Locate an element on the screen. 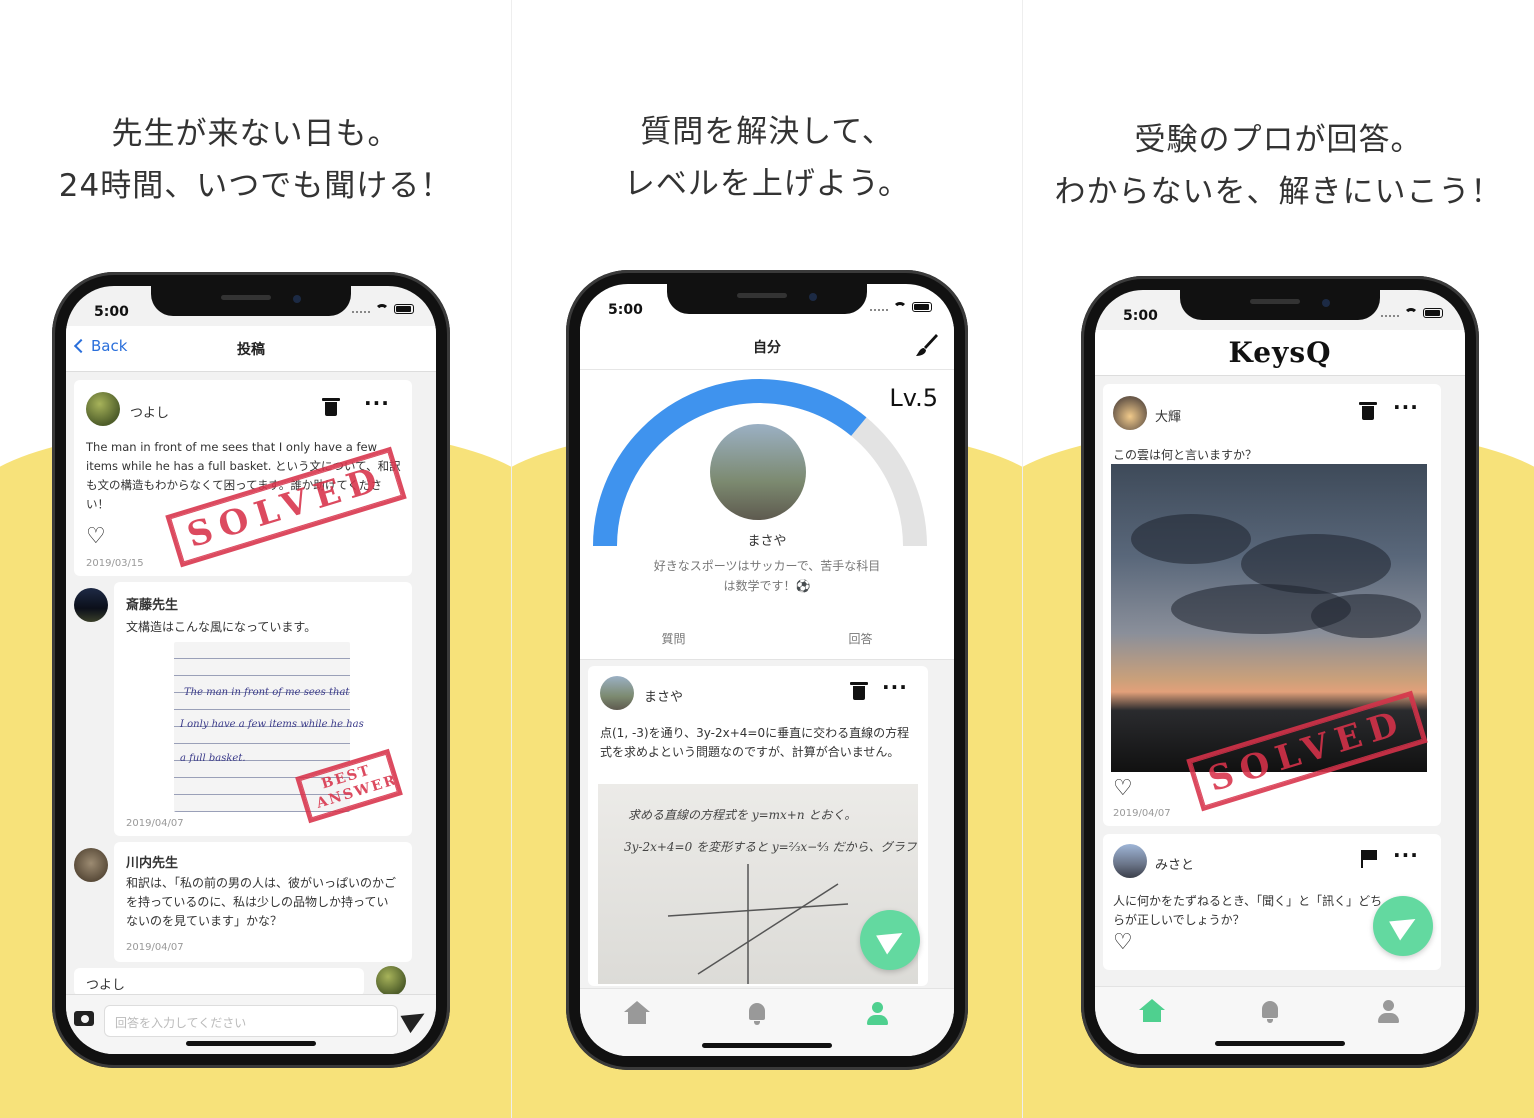  headline: 受験のプロが回答。 わからないを、解きにいこう！ is located at coordinates (1278, 166).